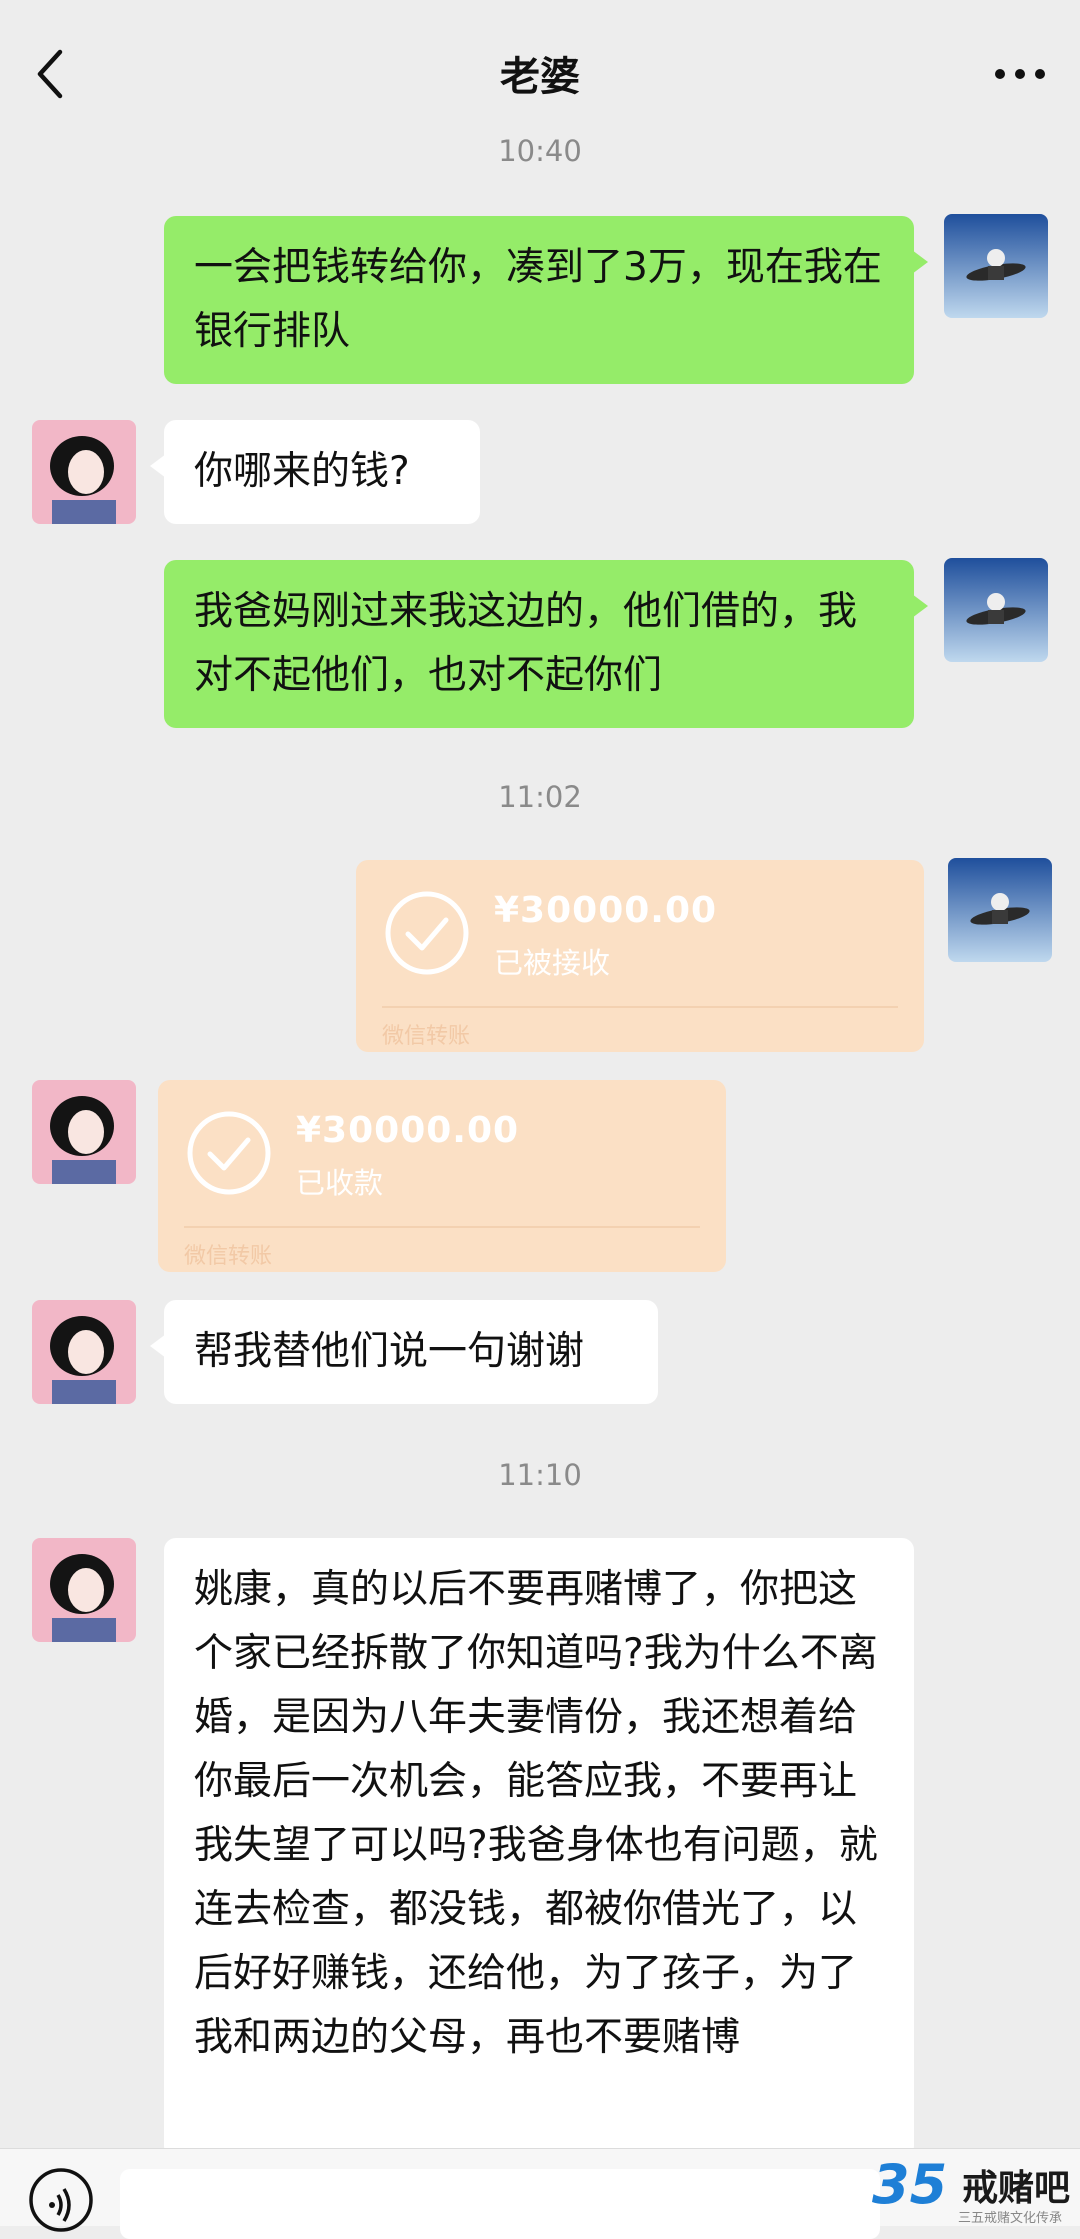  What do you see at coordinates (61, 2200) in the screenshot?
I see `voice-icon` at bounding box center [61, 2200].